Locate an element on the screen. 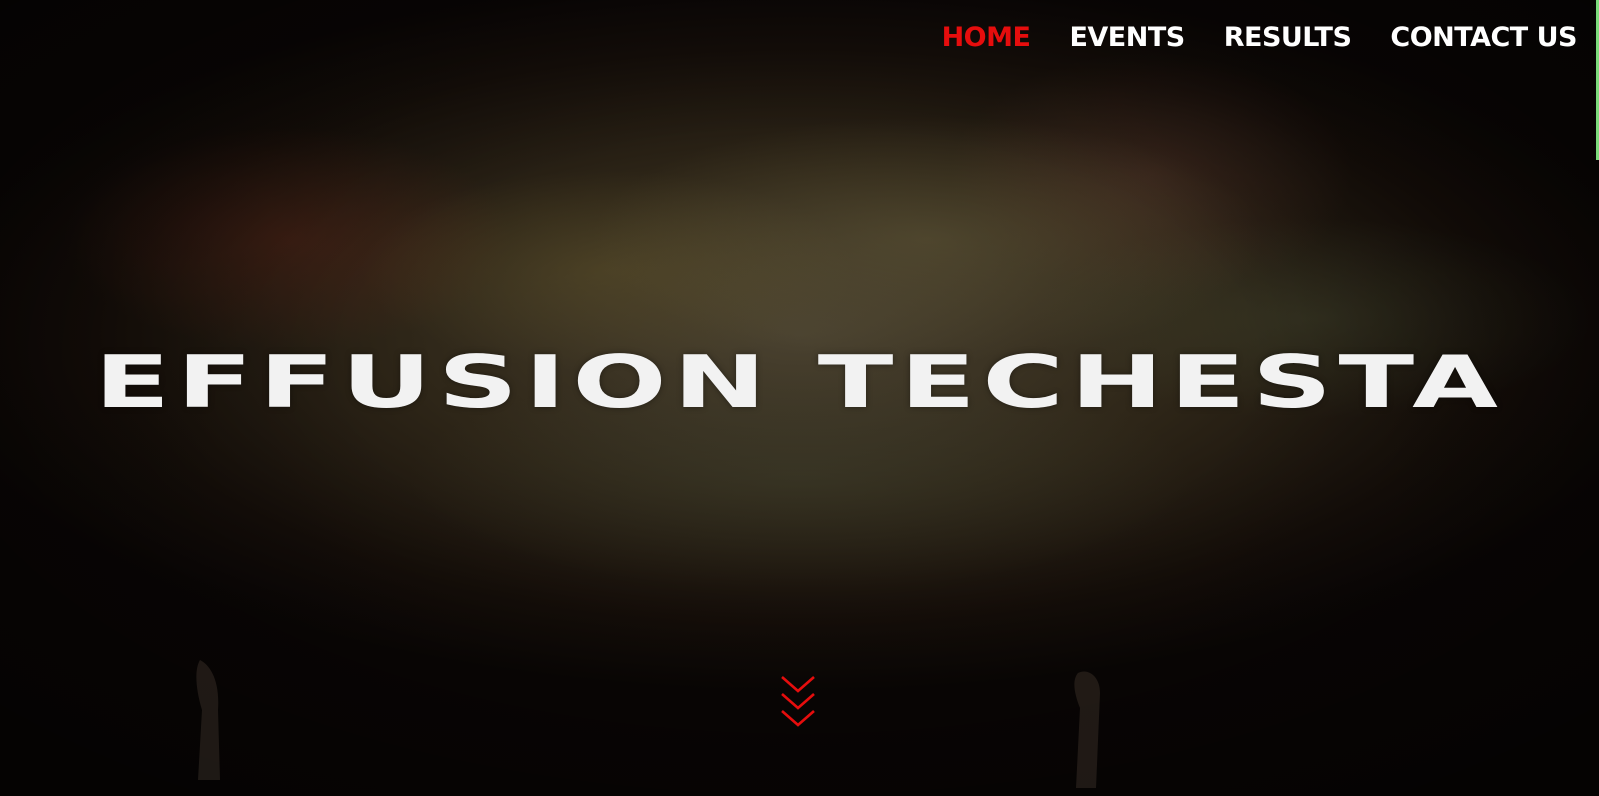 Image resolution: width=1599 pixels, height=796 pixels. crowd-hand-right is located at coordinates (1090, 730).